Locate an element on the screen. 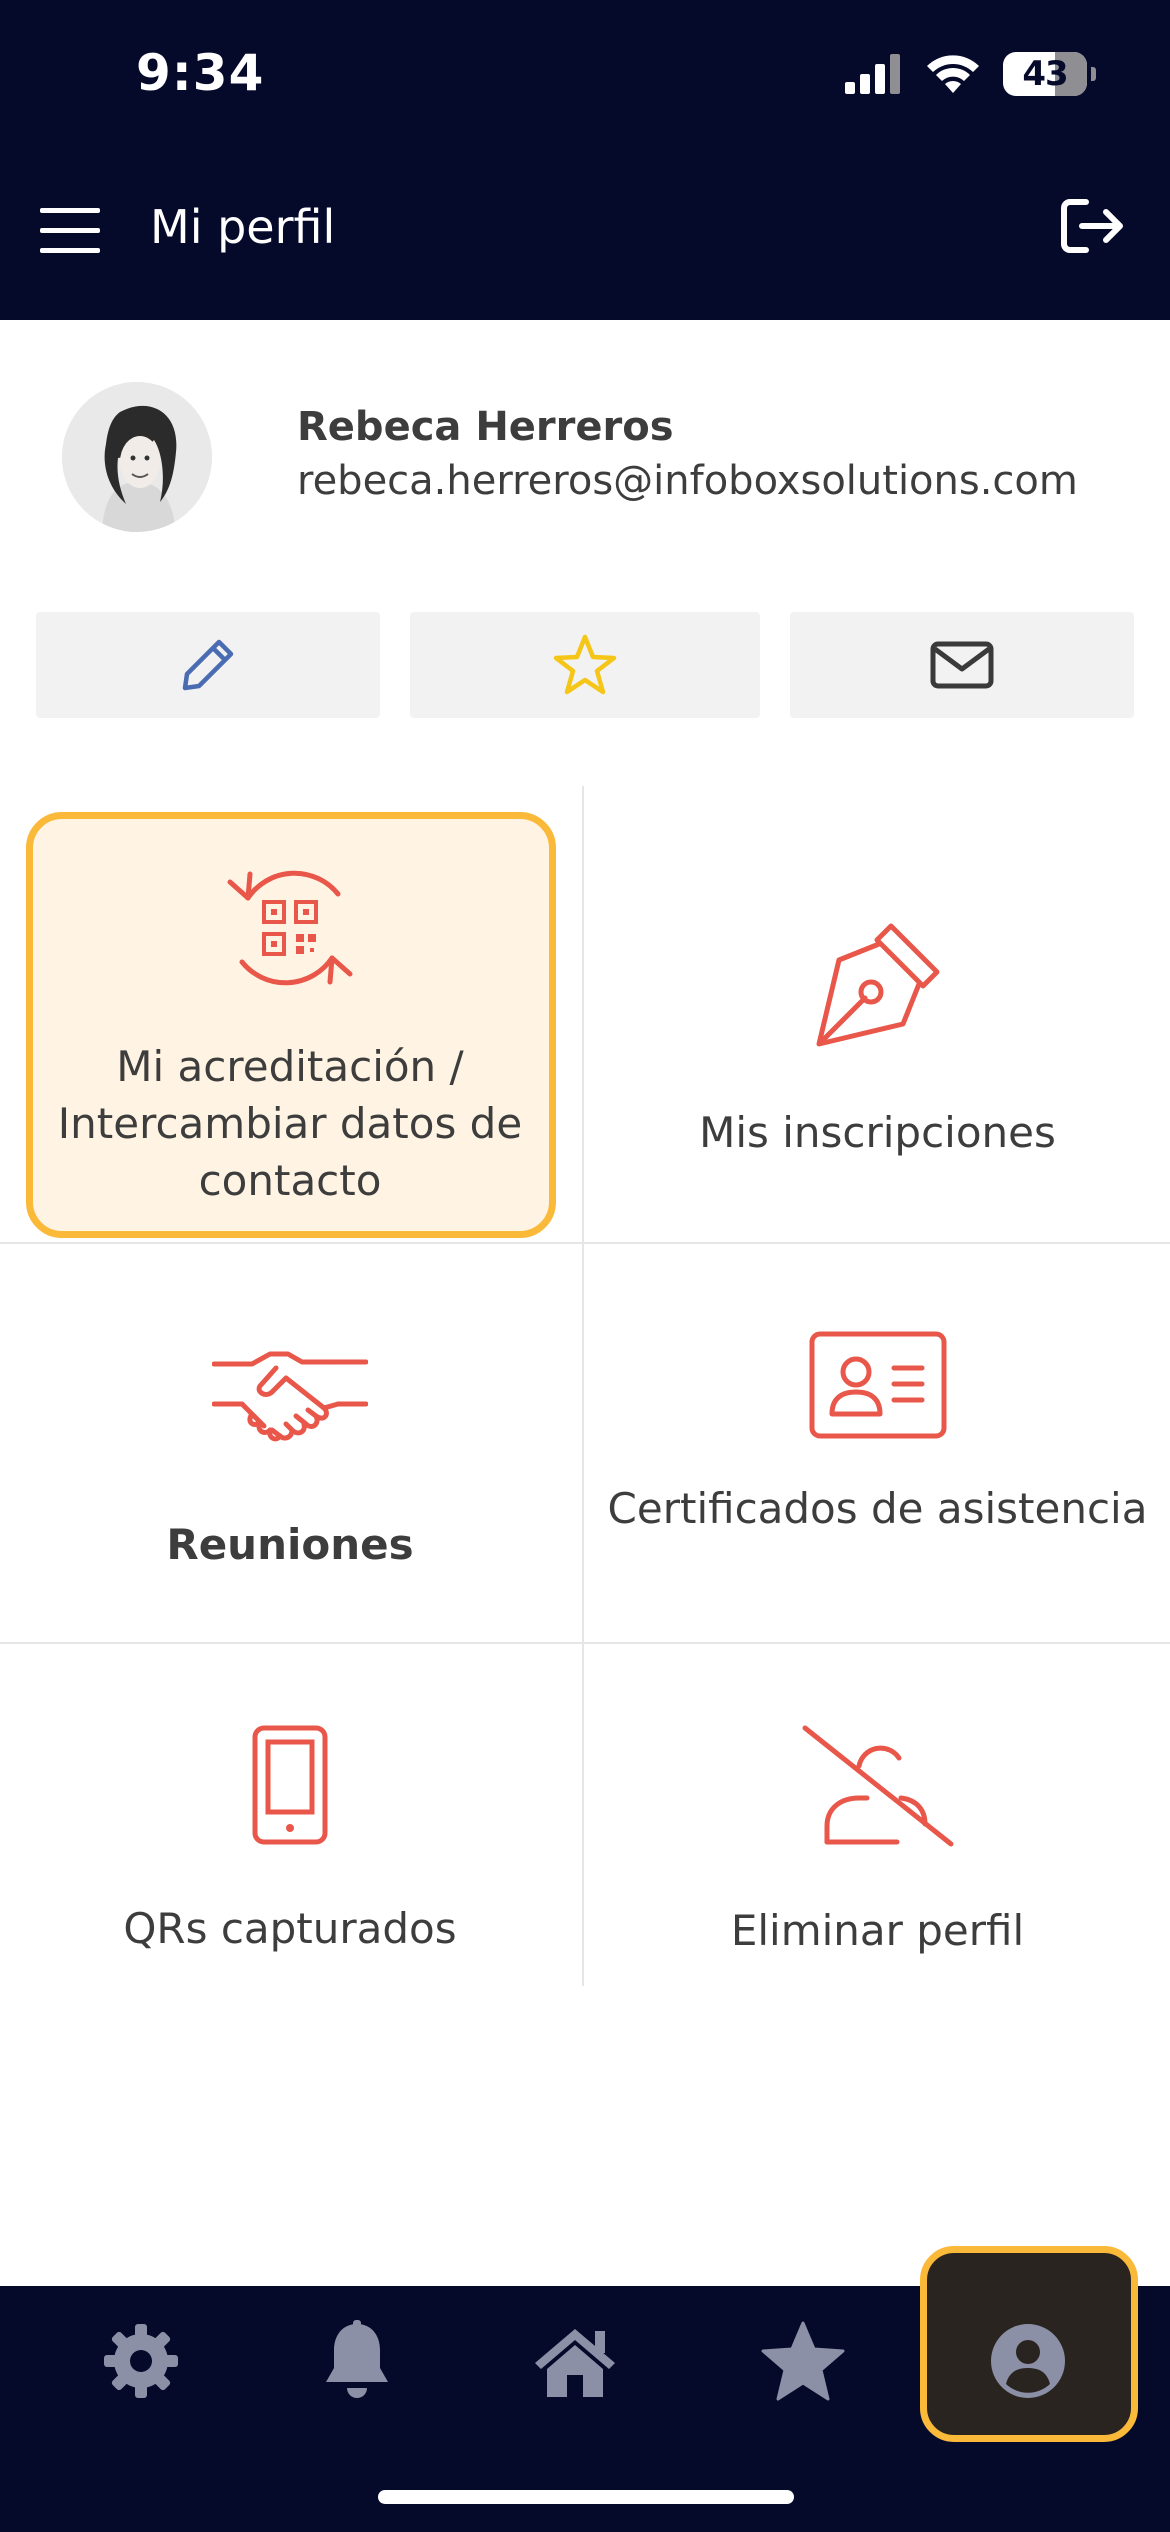 This screenshot has width=1170, height=2532. mail-envelope-icon is located at coordinates (962, 665).